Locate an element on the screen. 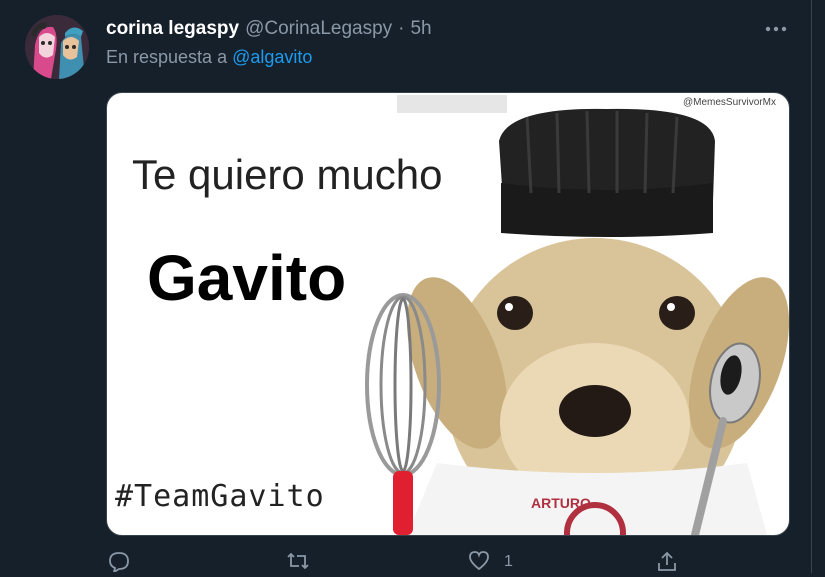 This screenshot has height=577, width=825. reply-context: En respuesta a @algavito is located at coordinates (209, 57).